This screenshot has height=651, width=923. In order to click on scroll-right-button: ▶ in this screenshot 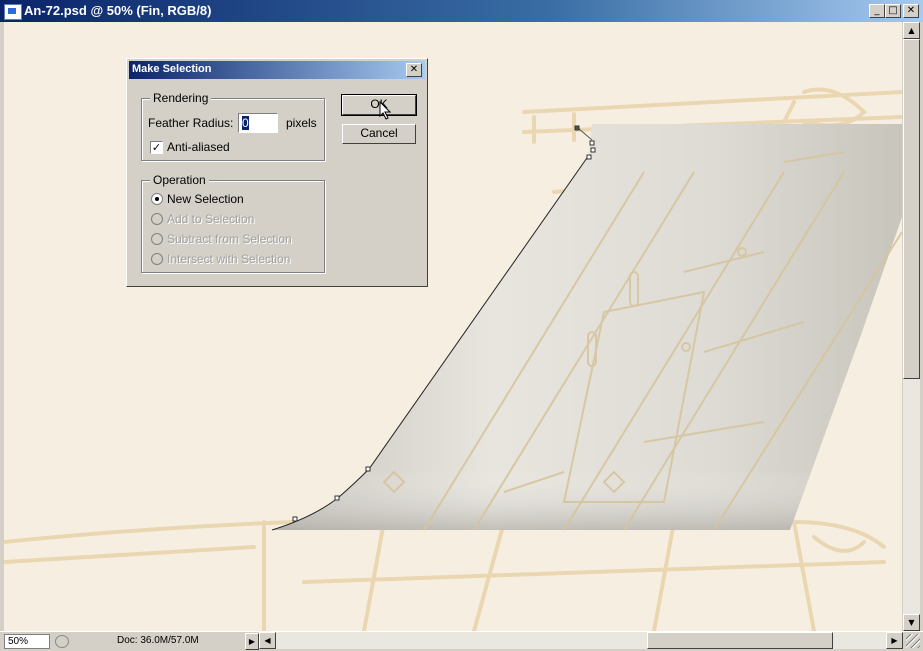, I will do `click(894, 640)`.